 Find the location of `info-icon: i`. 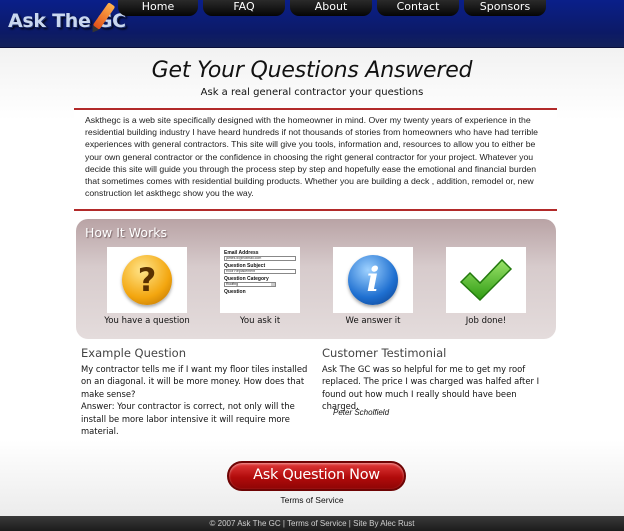

info-icon: i is located at coordinates (373, 280).